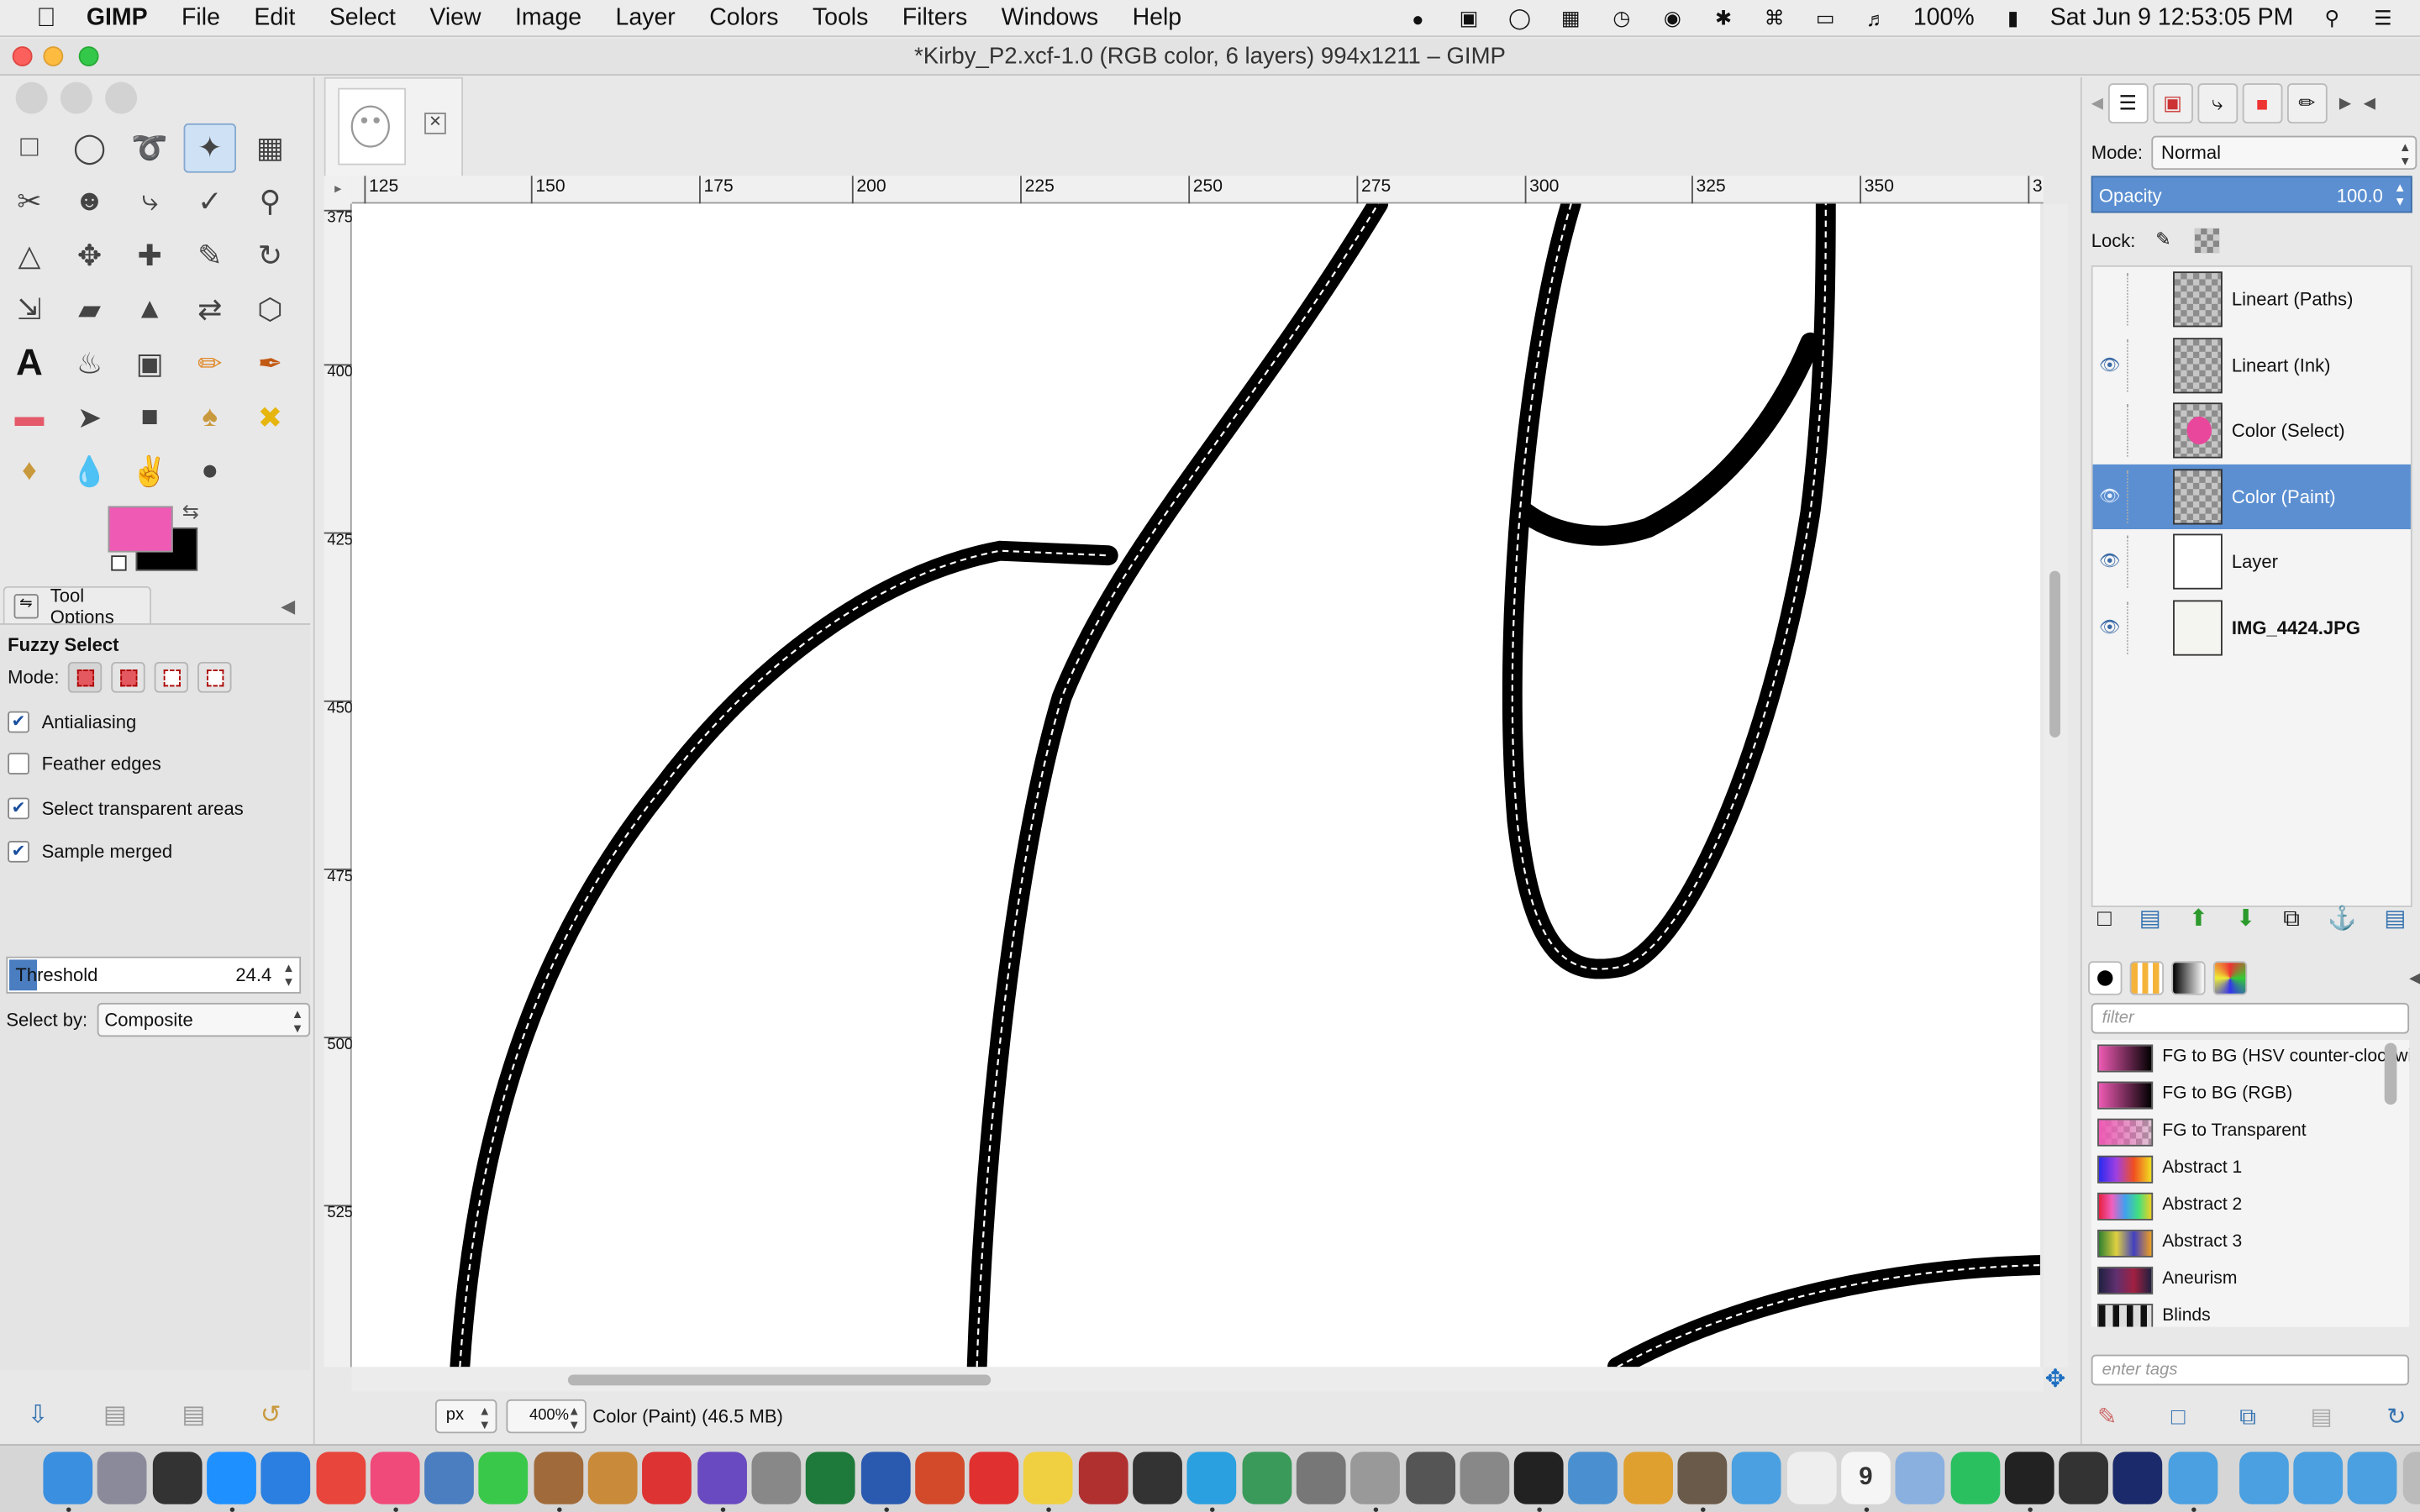 The image size is (2420, 1512). I want to click on close-tab-icon: ✕, so click(435, 123).